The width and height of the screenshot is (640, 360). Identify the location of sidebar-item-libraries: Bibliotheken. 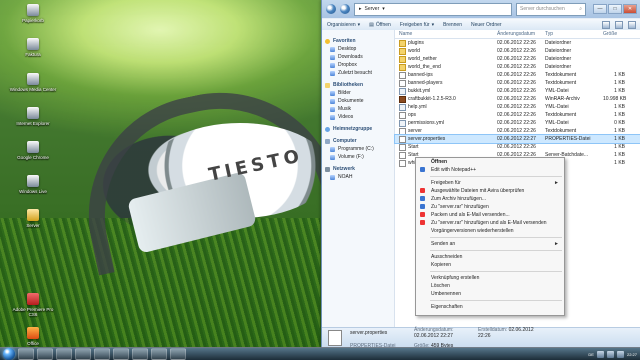
(358, 85).